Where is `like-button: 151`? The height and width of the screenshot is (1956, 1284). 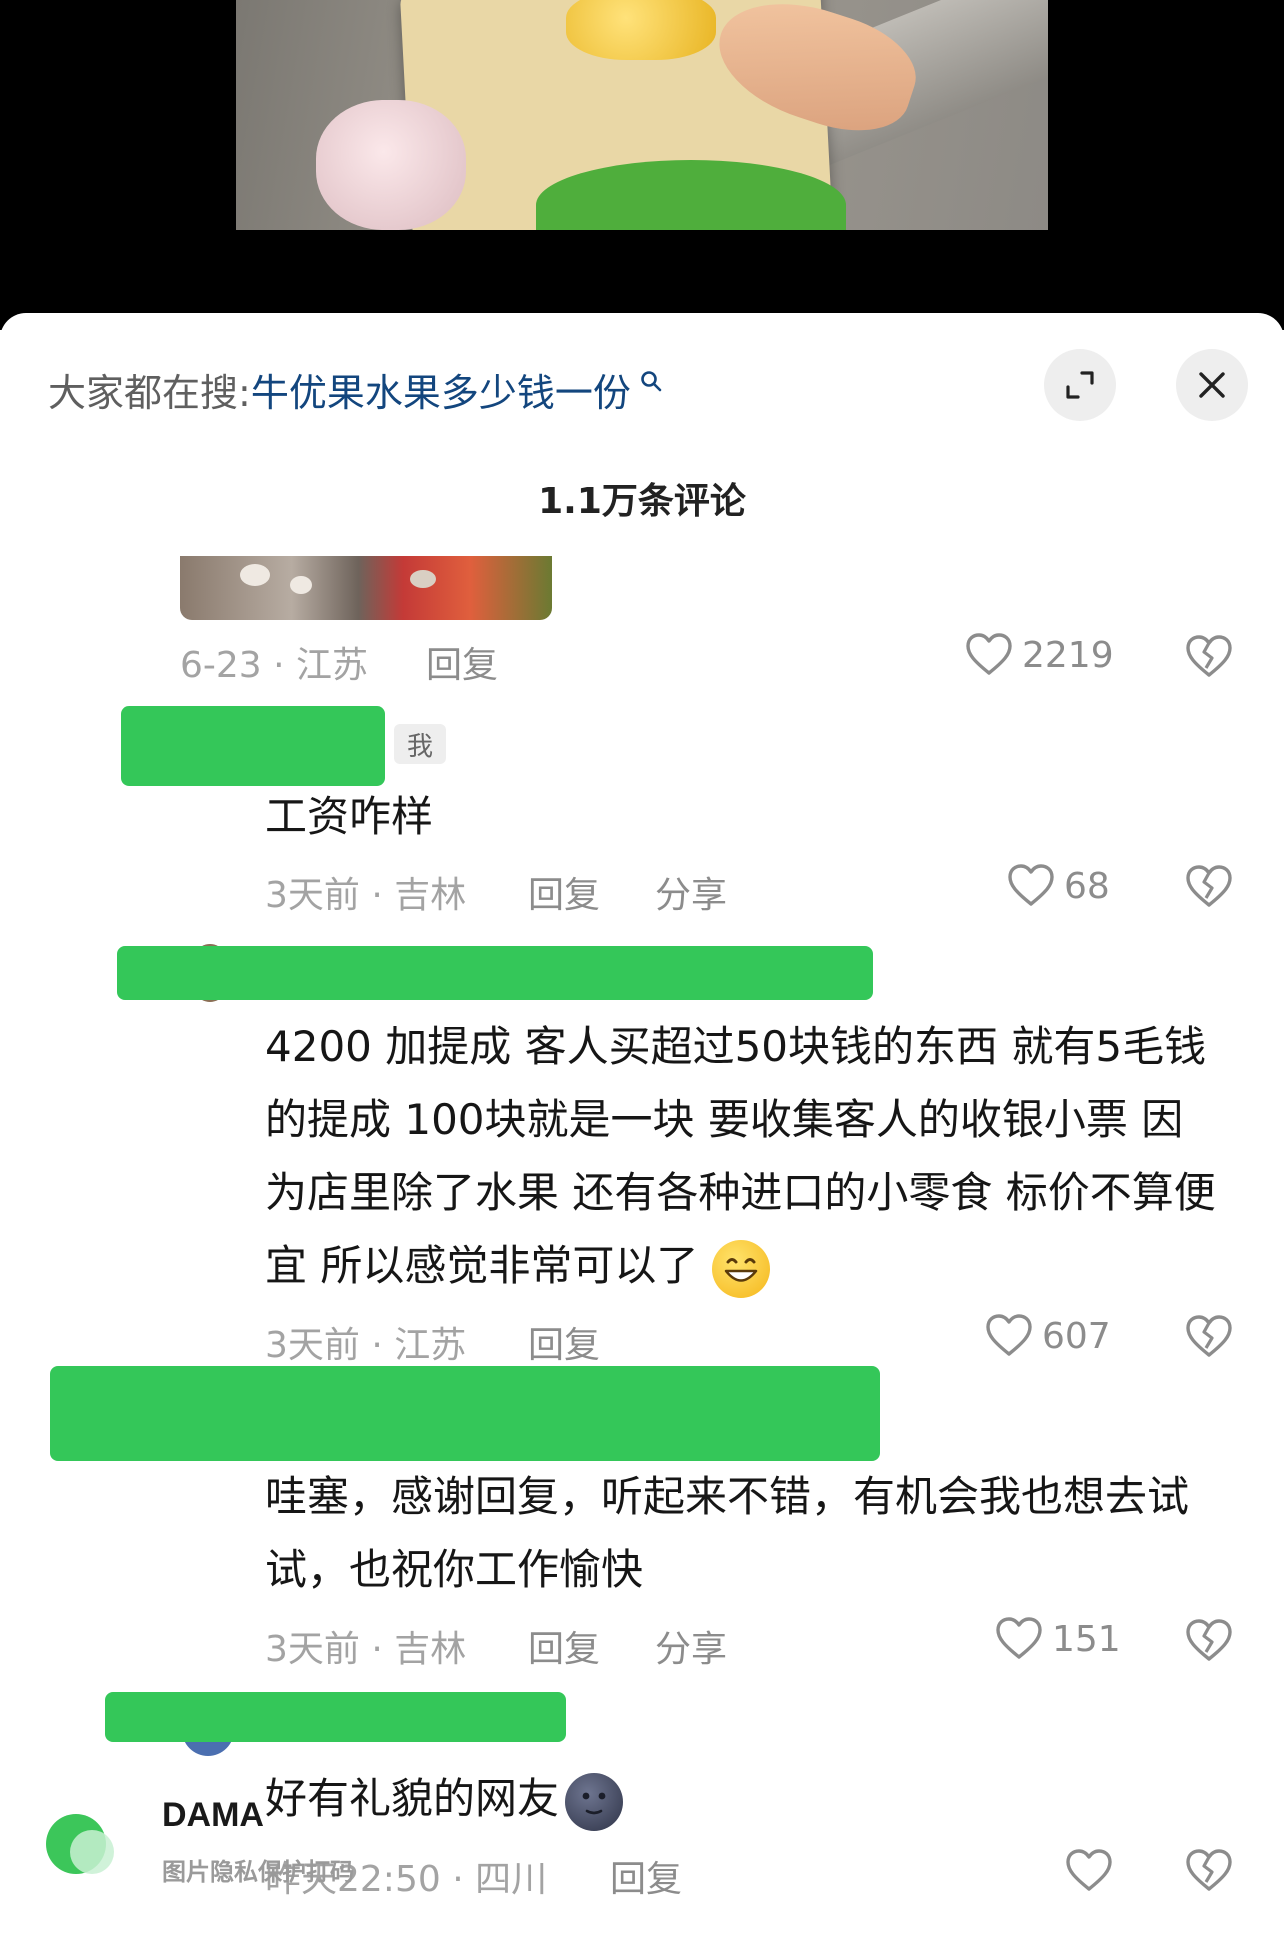
like-button: 151 is located at coordinates (1057, 1639).